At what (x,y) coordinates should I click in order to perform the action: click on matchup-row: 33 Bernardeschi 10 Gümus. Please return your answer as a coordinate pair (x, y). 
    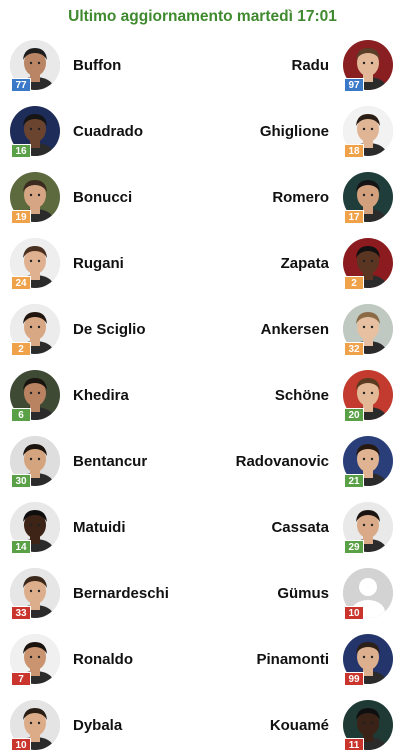
    Looking at the image, I should click on (202, 595).